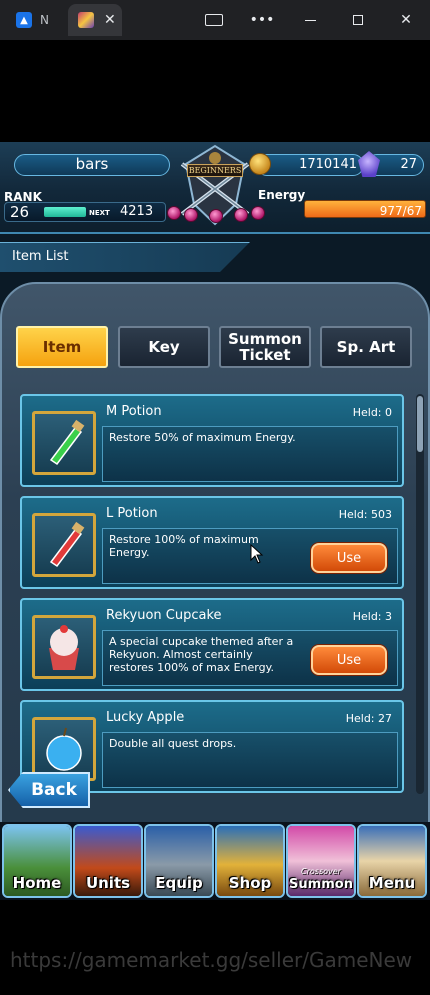 Image resolution: width=430 pixels, height=995 pixels. What do you see at coordinates (321, 861) in the screenshot?
I see `nav-summon-button: Crossover Summon` at bounding box center [321, 861].